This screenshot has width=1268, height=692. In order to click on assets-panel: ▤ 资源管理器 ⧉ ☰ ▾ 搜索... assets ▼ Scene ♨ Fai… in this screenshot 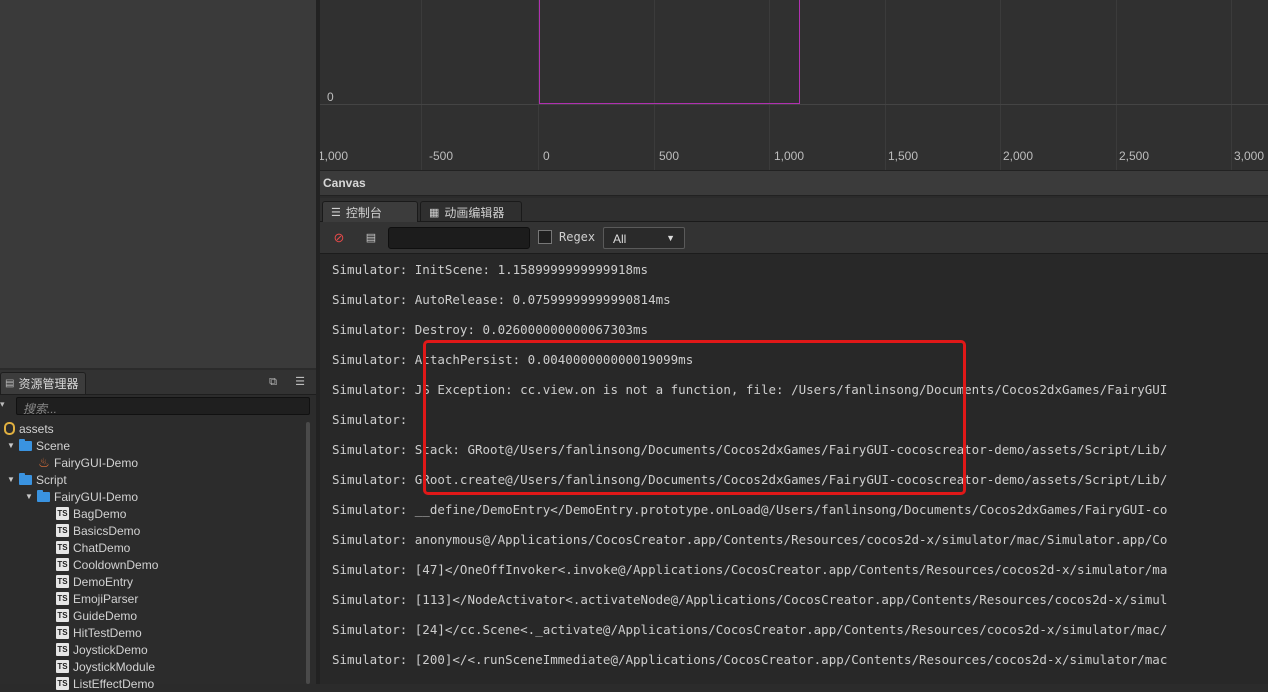, I will do `click(158, 530)`.